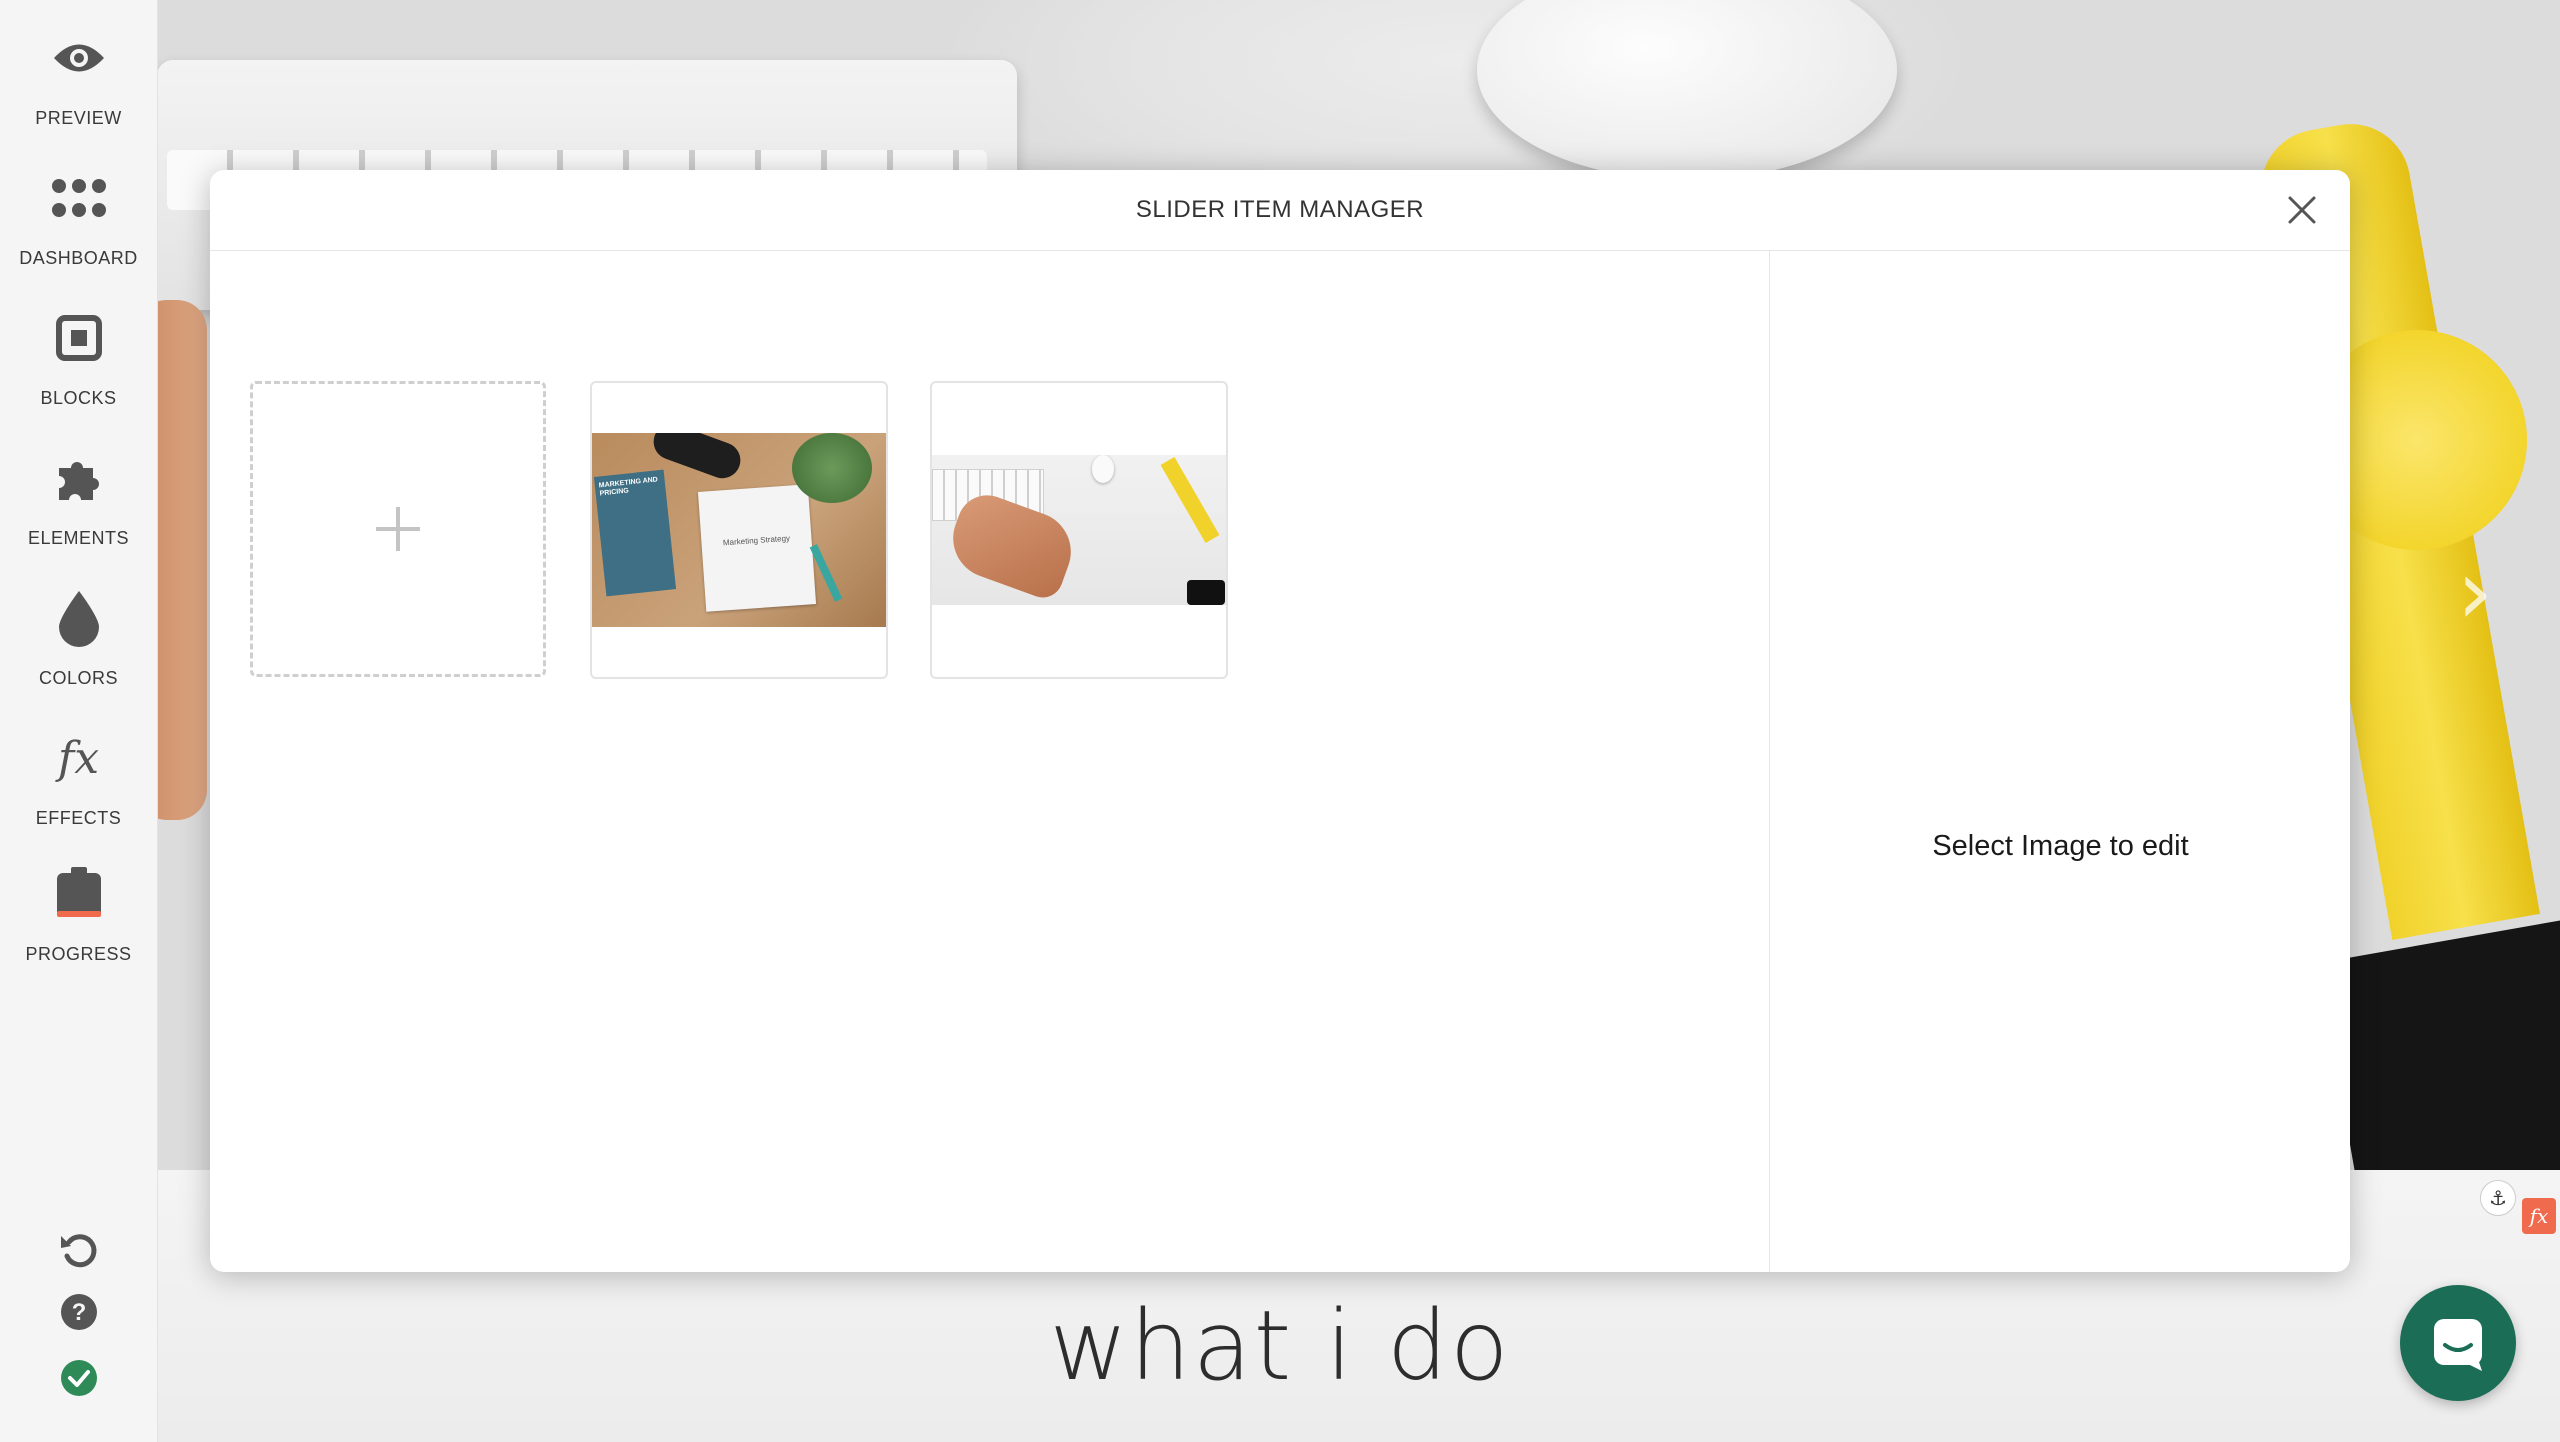 The image size is (2560, 1442). I want to click on thumbnail-image-keyboard, so click(1079, 530).